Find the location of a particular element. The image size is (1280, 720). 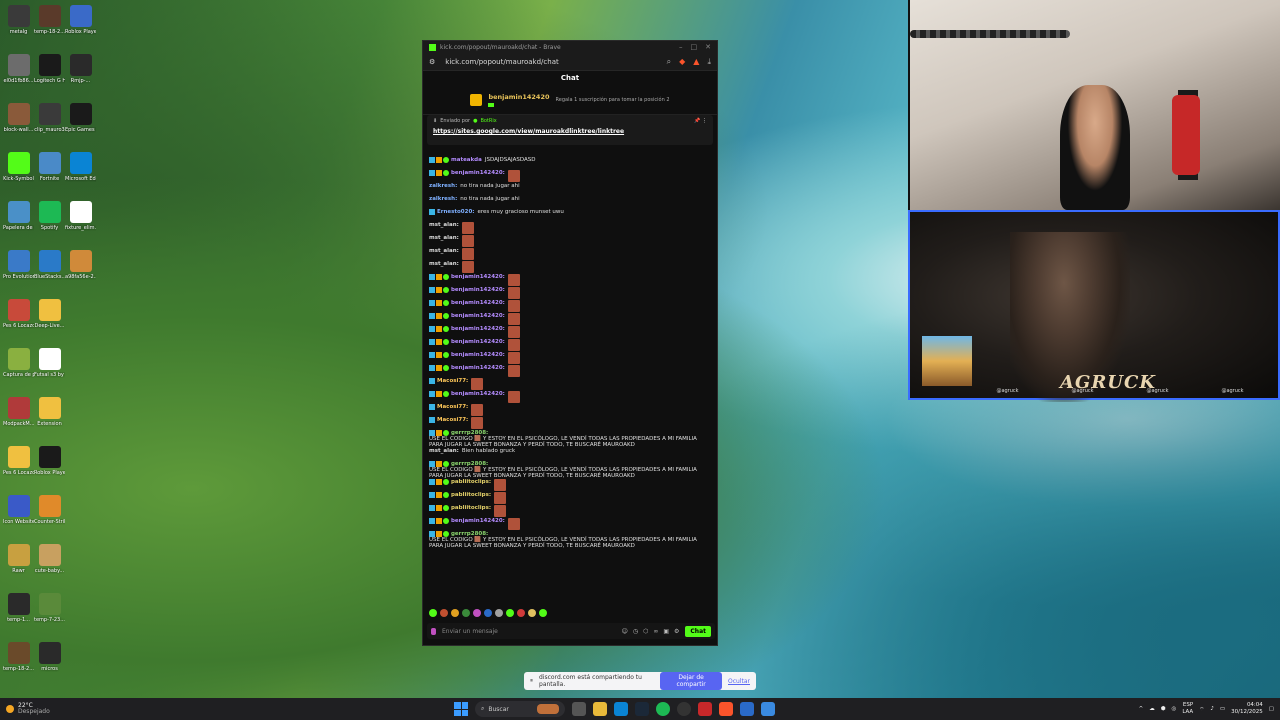

file-explorer-icon is located at coordinates (600, 709).